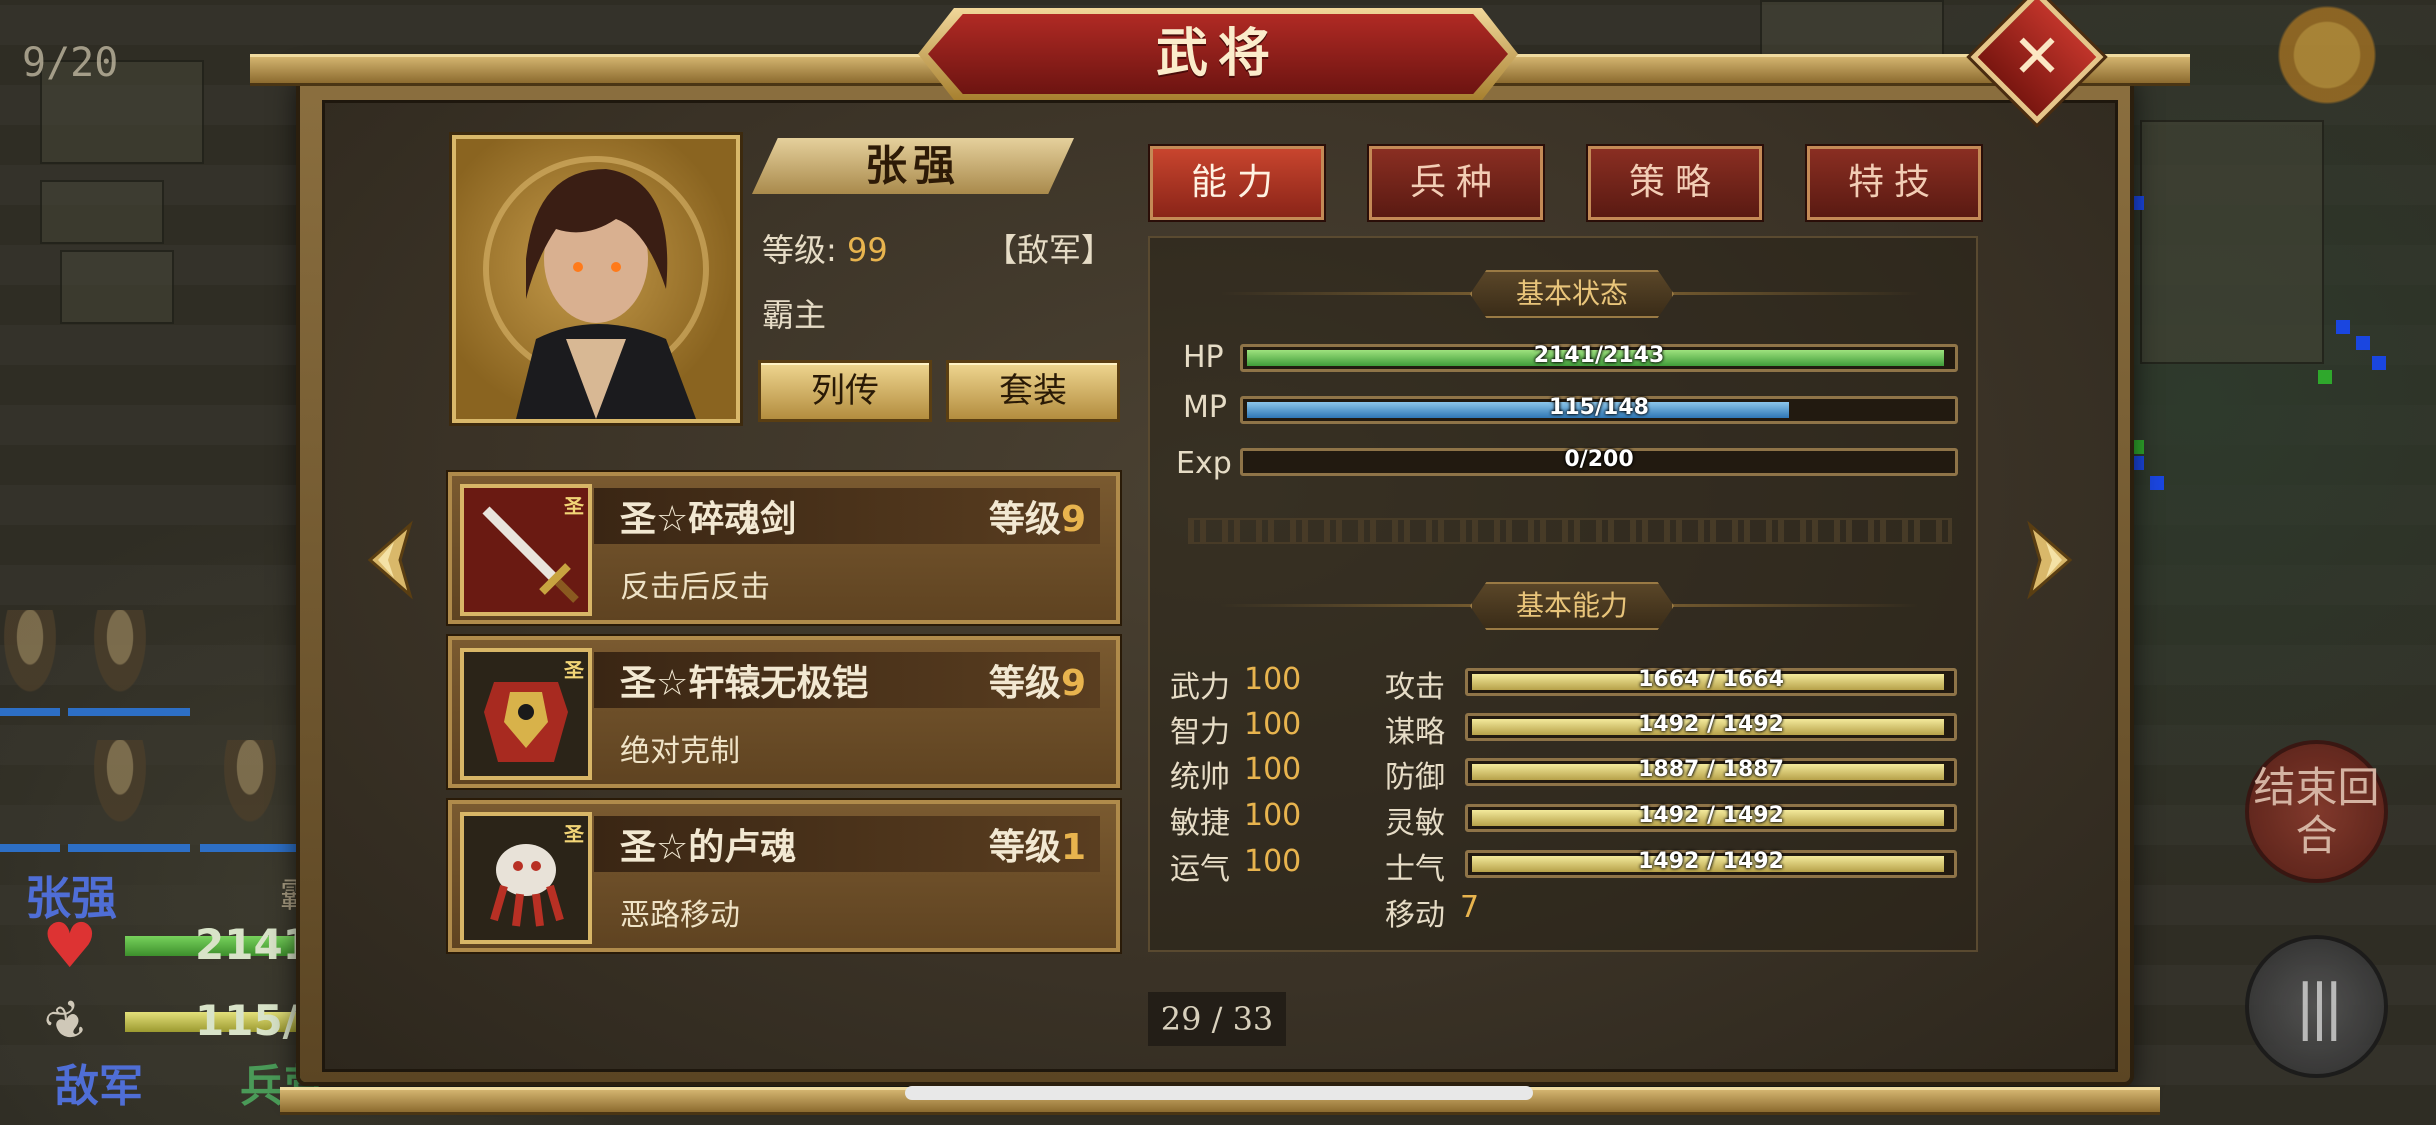 Image resolution: width=2436 pixels, height=1125 pixels. Describe the element at coordinates (1711, 769) in the screenshot. I see `combat-stat-text: 1887 / 1887` at that location.